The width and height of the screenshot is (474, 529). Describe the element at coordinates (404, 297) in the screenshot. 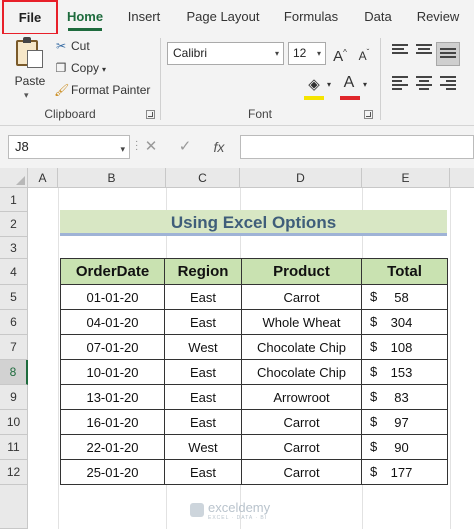

I see `cell-total: $58` at that location.